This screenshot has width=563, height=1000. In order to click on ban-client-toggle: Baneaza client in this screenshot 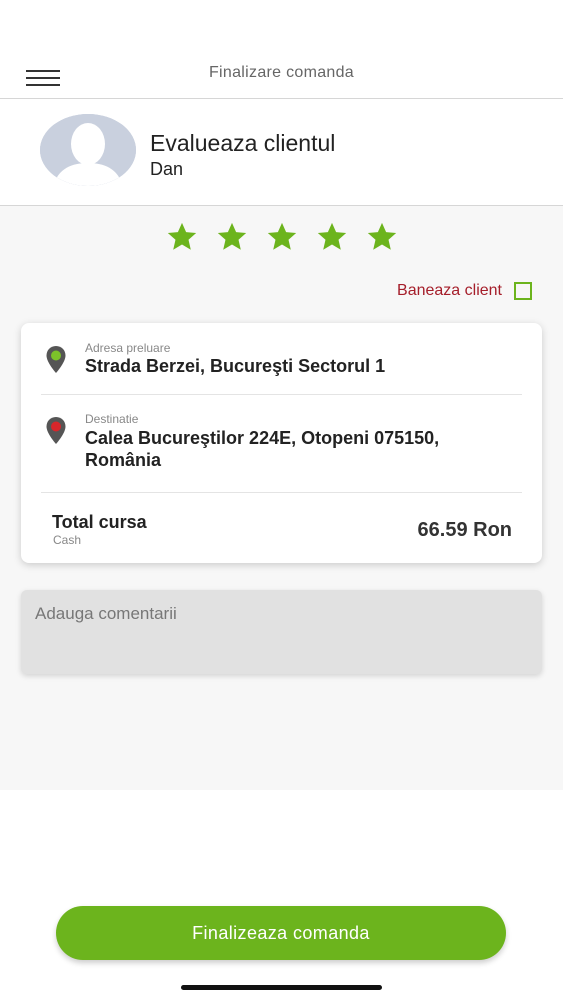, I will do `click(464, 291)`.